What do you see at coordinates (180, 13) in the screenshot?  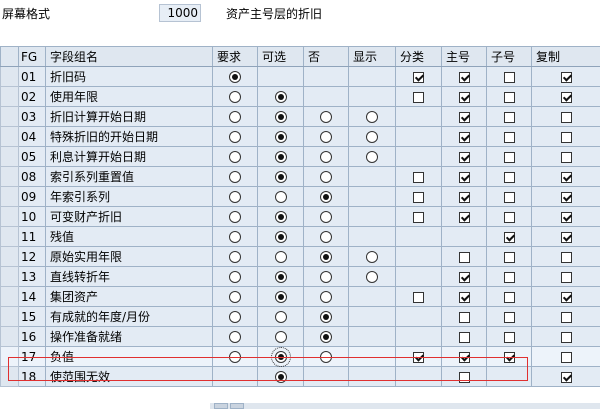 I see `screen-layout-value-field: 1000` at bounding box center [180, 13].